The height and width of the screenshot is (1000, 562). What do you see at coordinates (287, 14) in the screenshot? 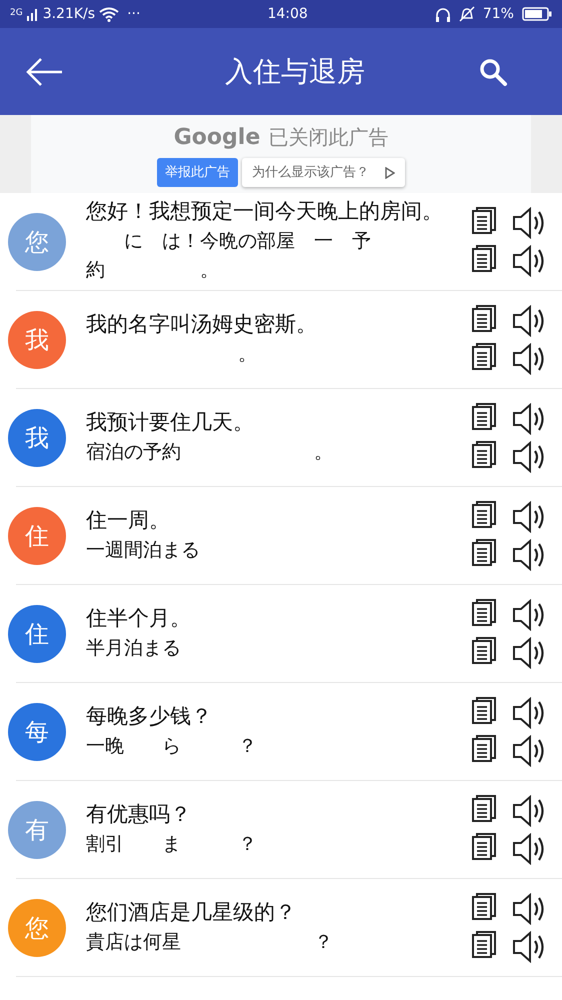
I see `clock: 14:08` at bounding box center [287, 14].